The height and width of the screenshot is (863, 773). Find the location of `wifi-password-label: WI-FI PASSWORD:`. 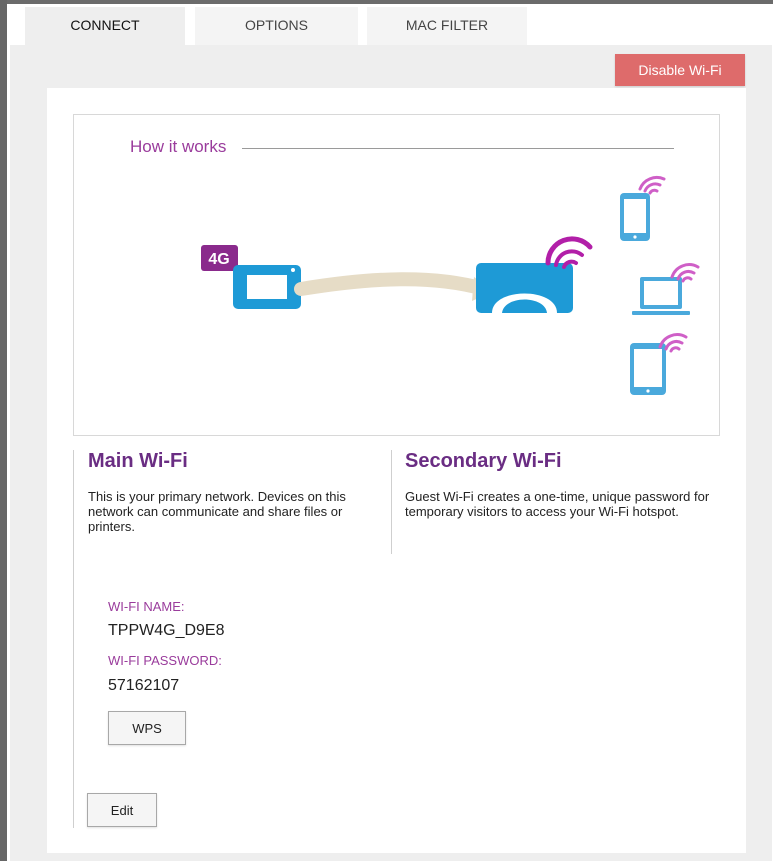

wifi-password-label: WI-FI PASSWORD: is located at coordinates (165, 660).